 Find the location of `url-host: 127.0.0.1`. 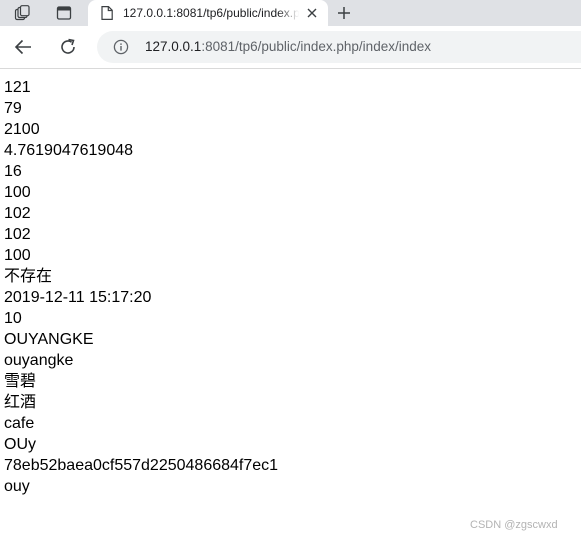

url-host: 127.0.0.1 is located at coordinates (173, 46).